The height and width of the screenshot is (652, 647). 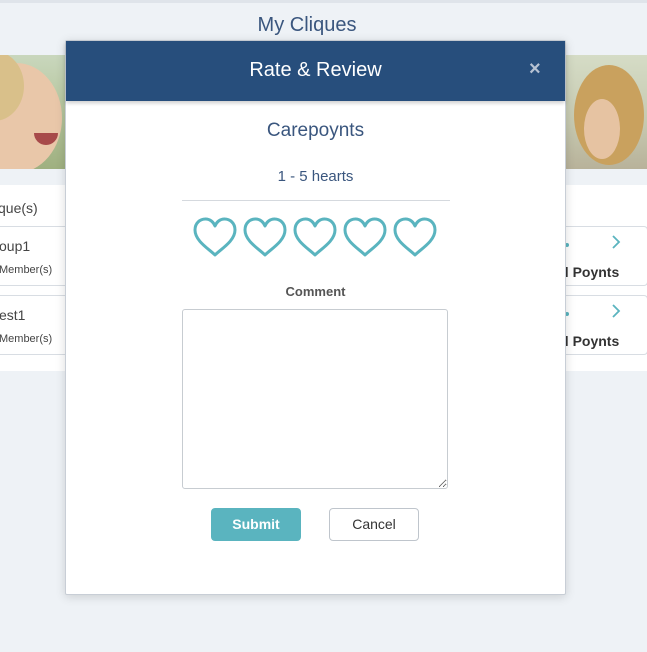 What do you see at coordinates (315, 176) in the screenshot?
I see `rating-hint: 1 - 5 hearts` at bounding box center [315, 176].